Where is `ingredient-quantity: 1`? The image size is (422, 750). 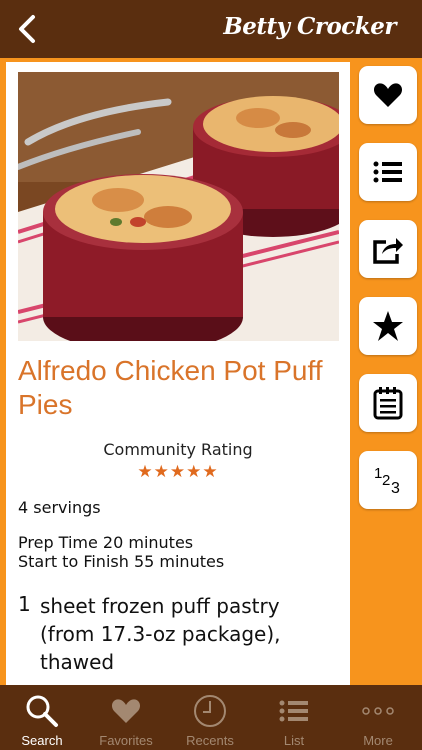
ingredient-quantity: 1 is located at coordinates (24, 604).